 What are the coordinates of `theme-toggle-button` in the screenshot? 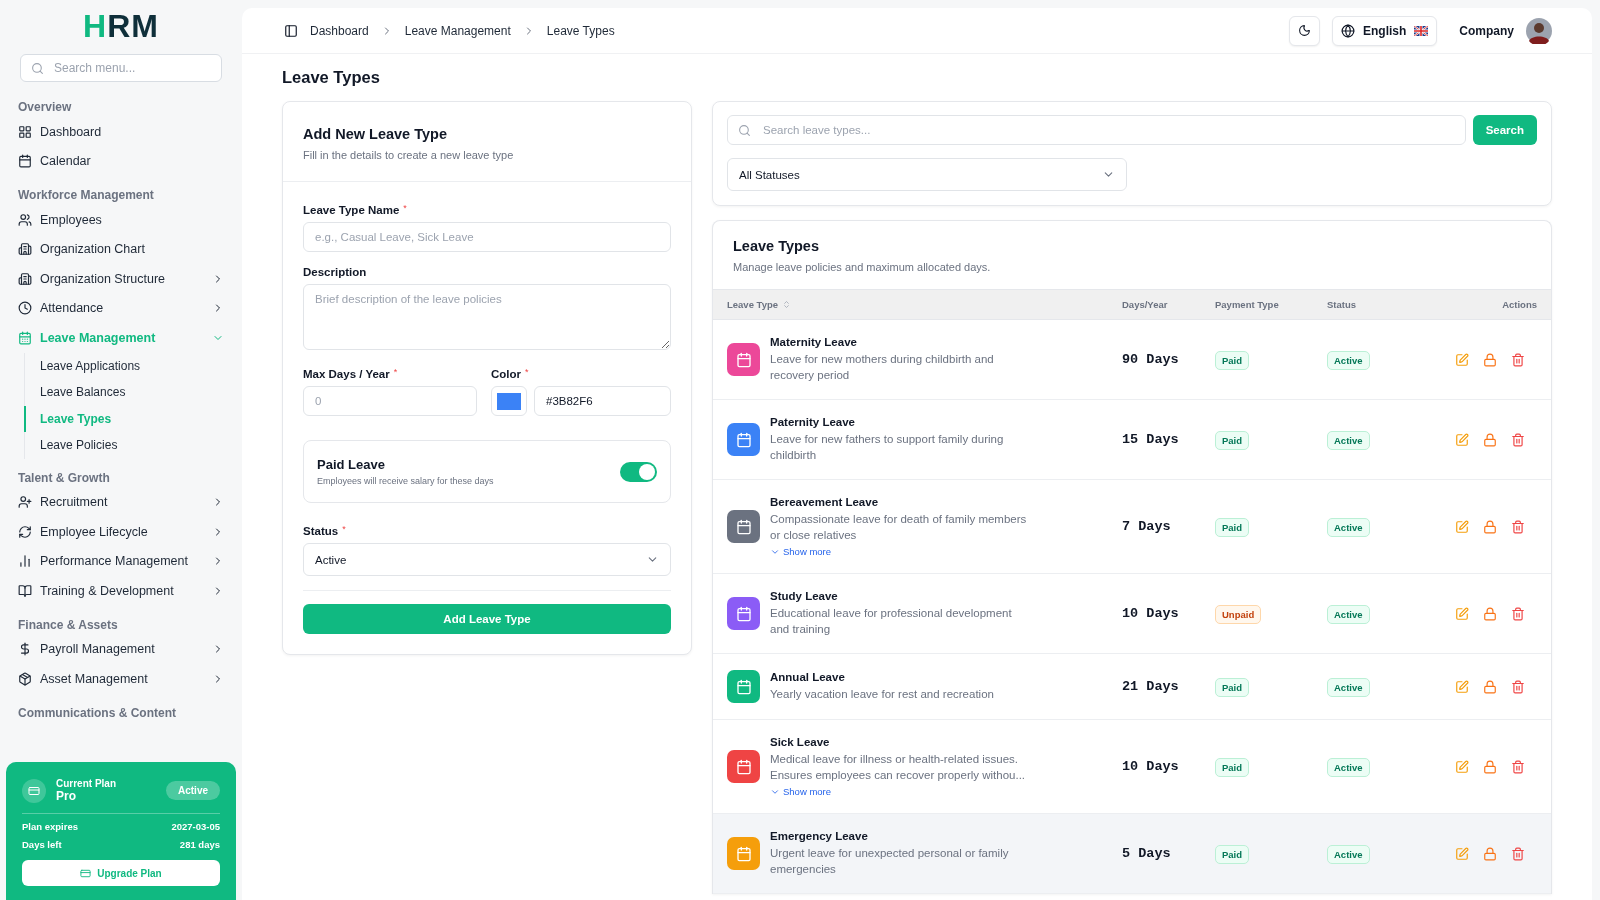 It's located at (1304, 30).